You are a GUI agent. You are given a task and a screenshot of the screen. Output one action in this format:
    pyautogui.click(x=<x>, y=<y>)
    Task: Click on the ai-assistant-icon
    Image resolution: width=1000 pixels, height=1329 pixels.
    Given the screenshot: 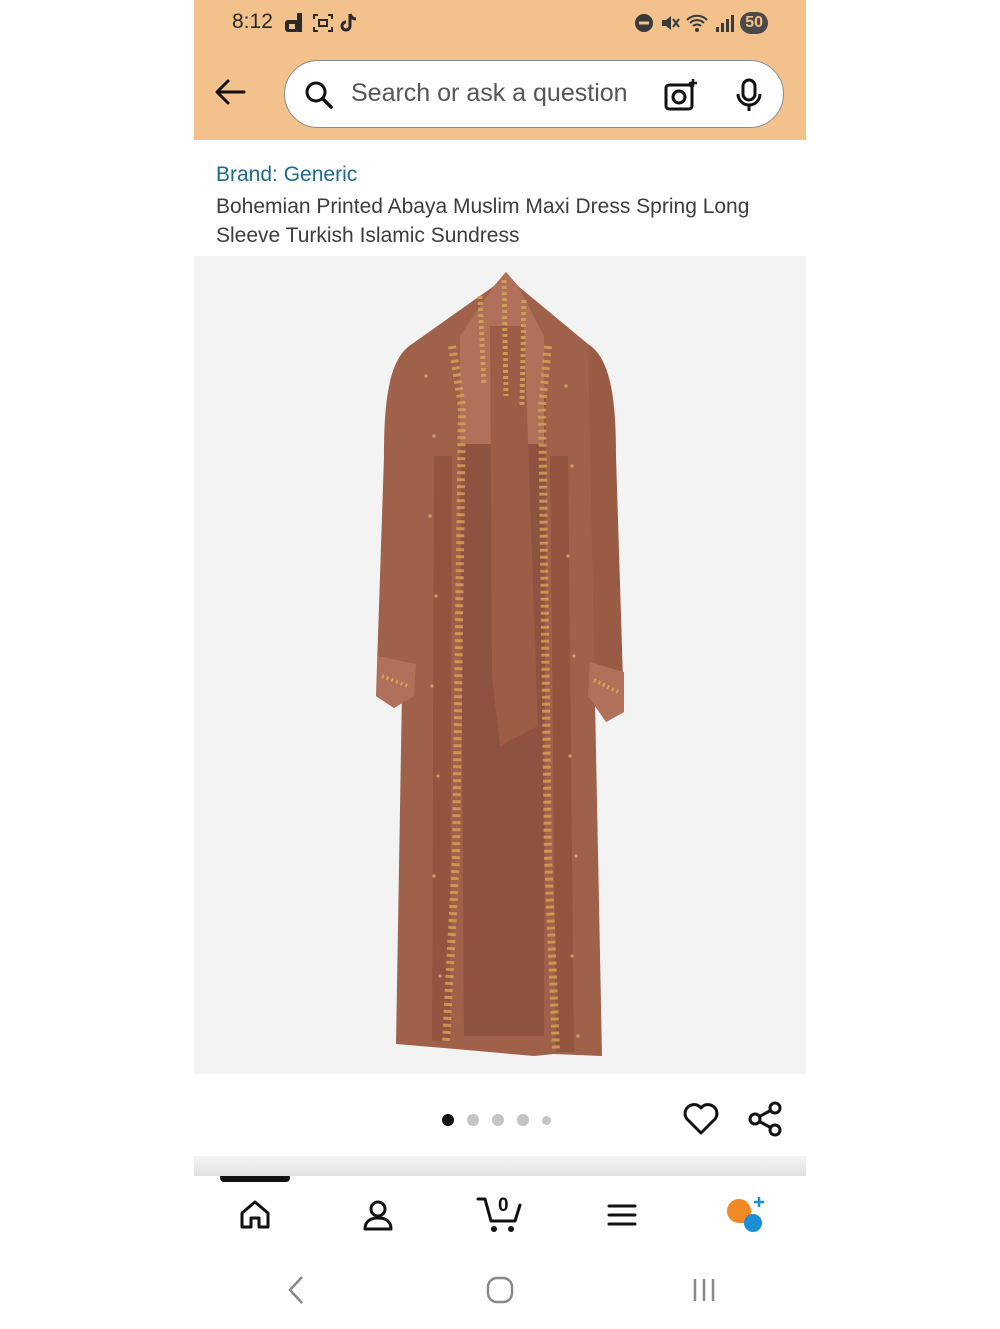 What is the action you would take?
    pyautogui.click(x=745, y=1214)
    